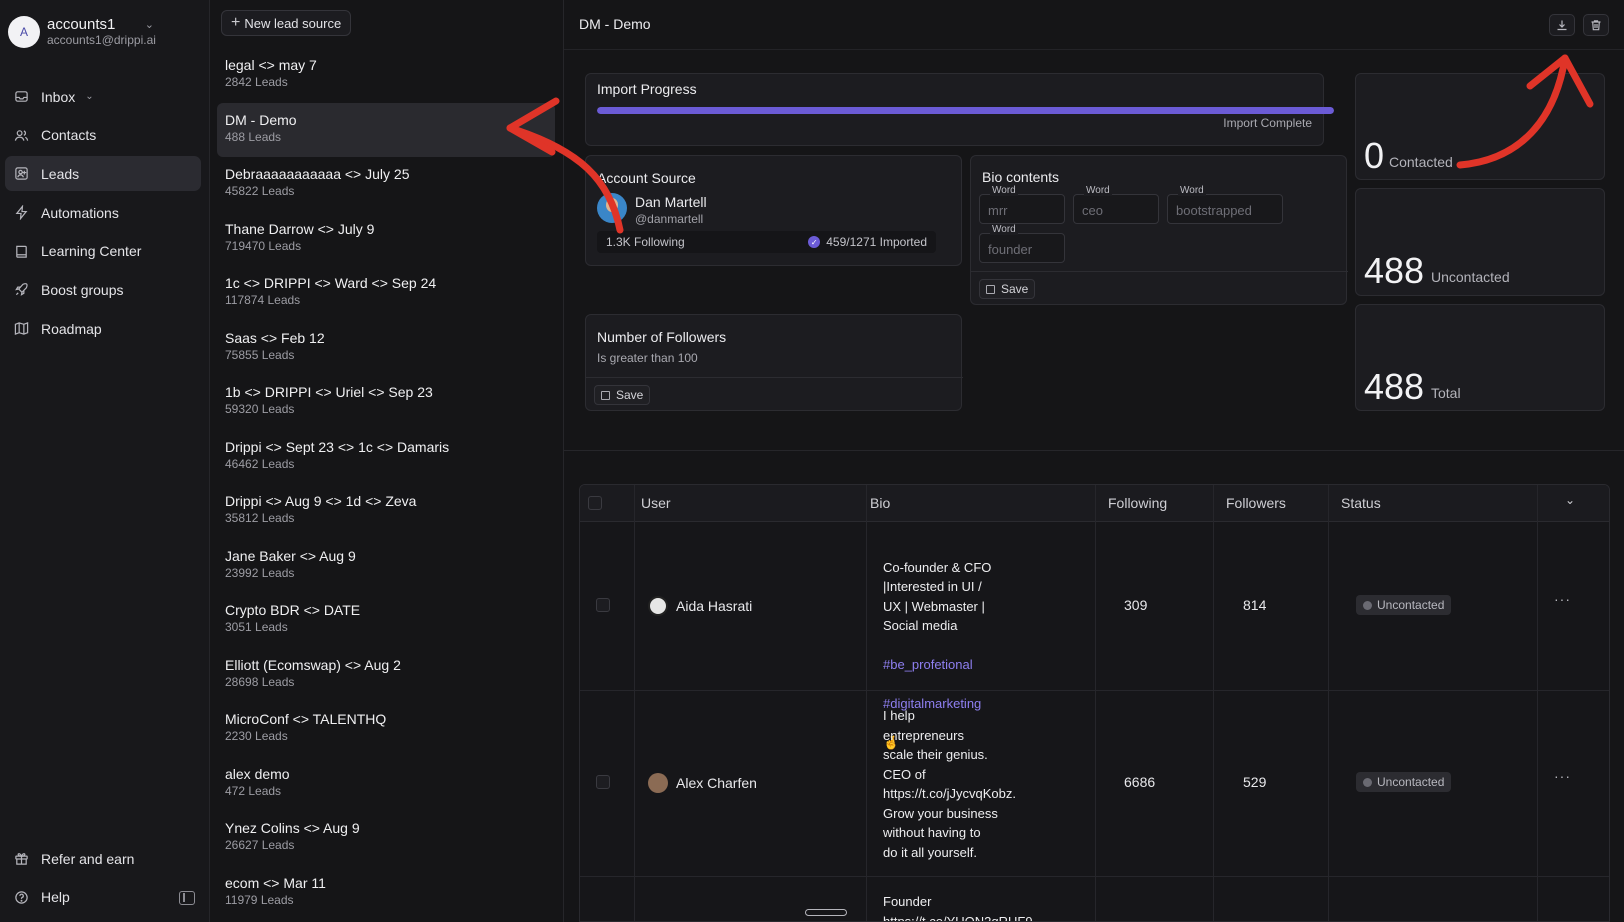 This screenshot has width=1624, height=922. Describe the element at coordinates (990, 289) in the screenshot. I see `save-icon` at that location.